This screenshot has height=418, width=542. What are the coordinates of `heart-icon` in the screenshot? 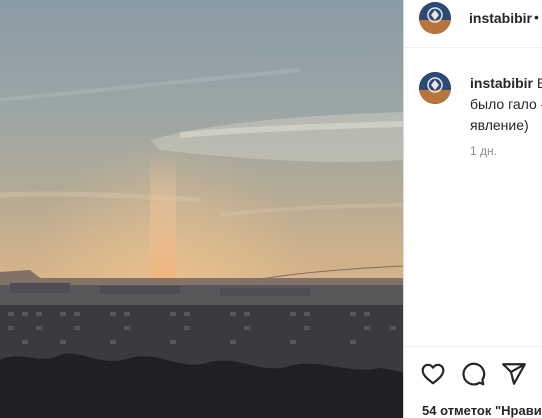 It's located at (433, 374).